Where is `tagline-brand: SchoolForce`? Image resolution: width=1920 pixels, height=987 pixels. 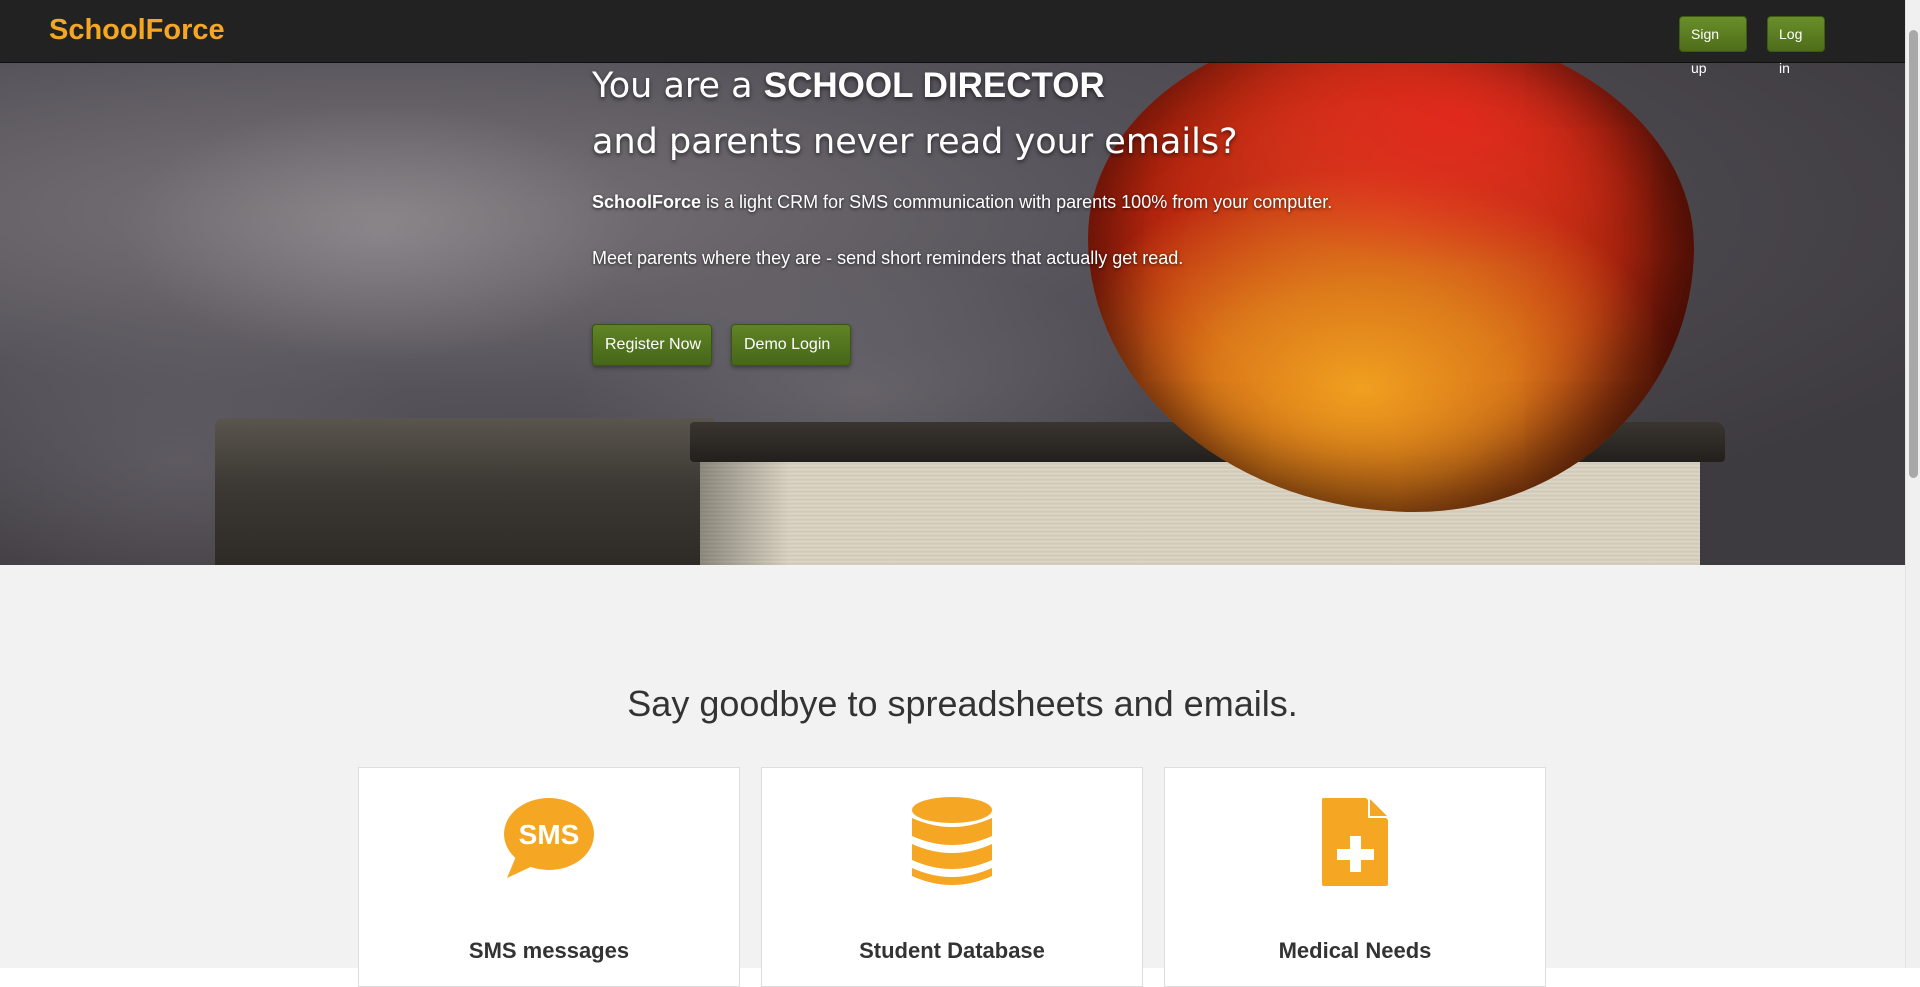
tagline-brand: SchoolForce is located at coordinates (647, 202).